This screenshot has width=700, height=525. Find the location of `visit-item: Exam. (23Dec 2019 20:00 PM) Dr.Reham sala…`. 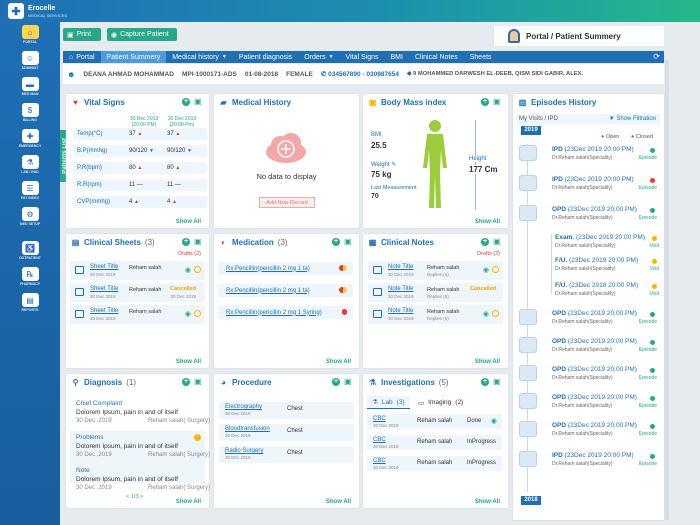

visit-item: Exam. (23Dec 2019 20:00 PM) Dr.Reham sala… is located at coordinates (600, 242).